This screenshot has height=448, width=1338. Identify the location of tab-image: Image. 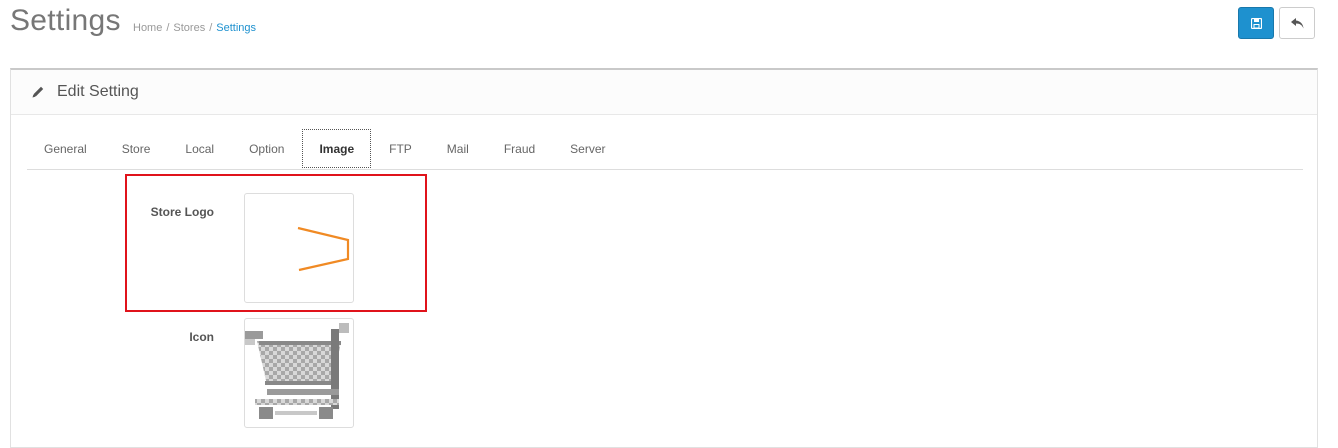
(337, 148).